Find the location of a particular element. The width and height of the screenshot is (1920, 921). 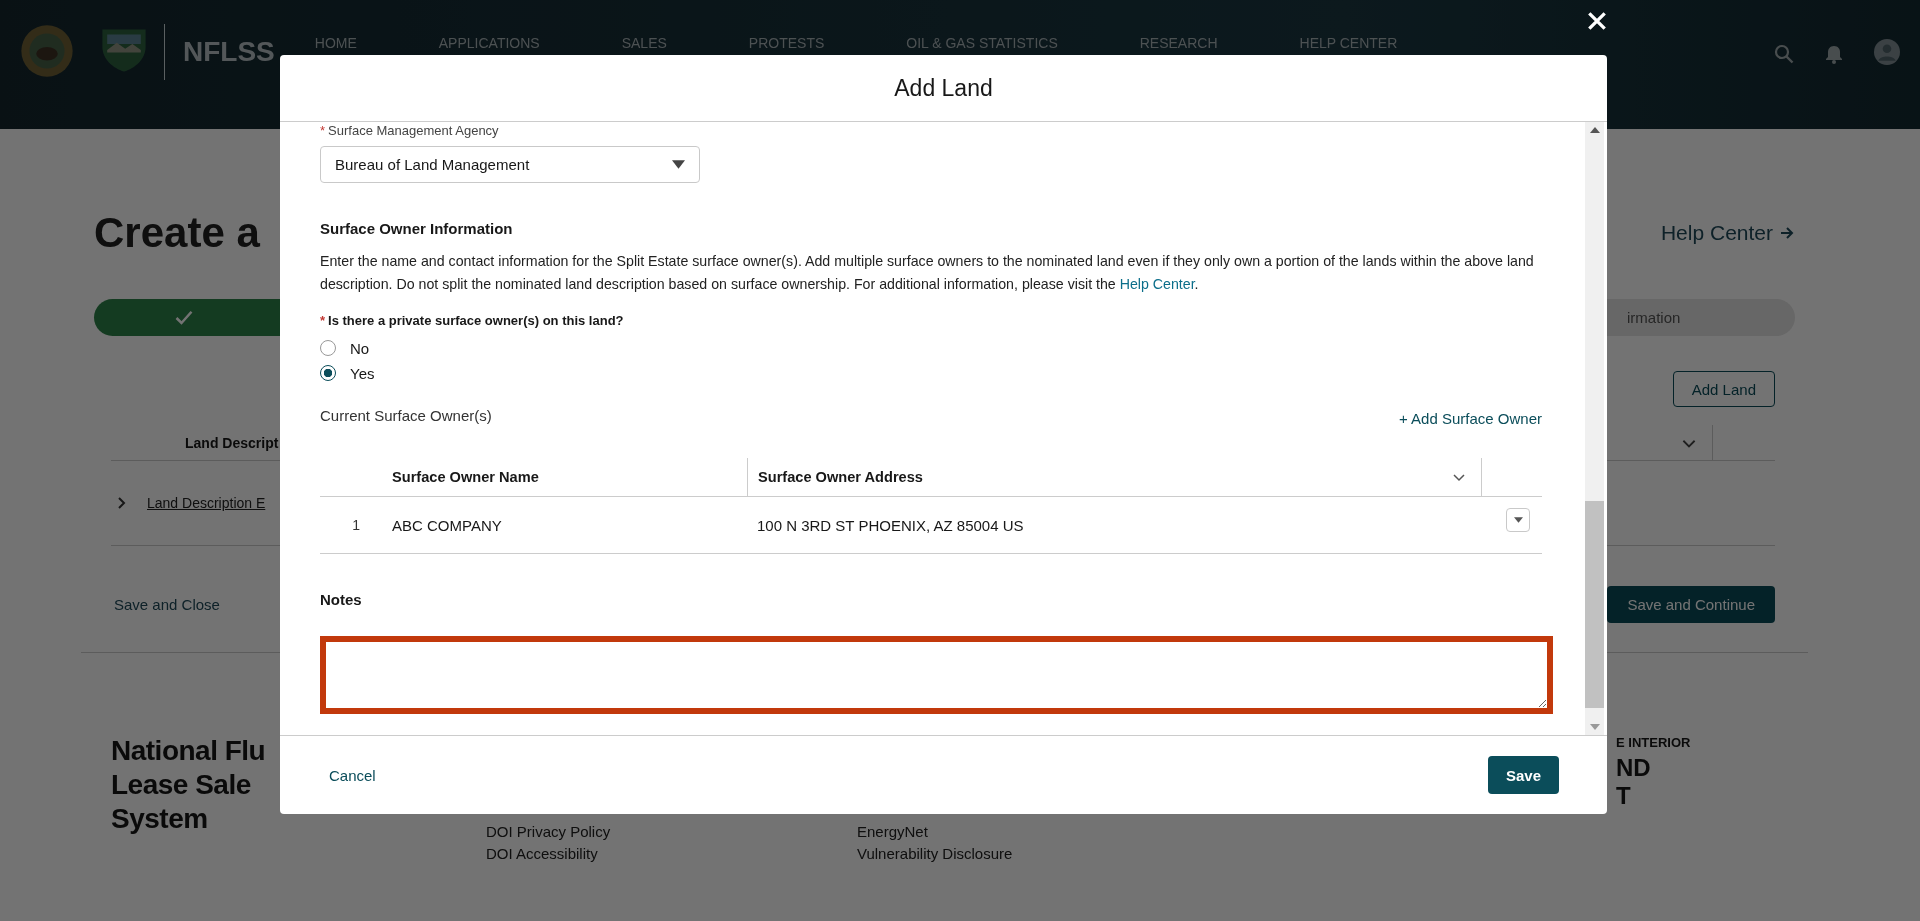

table-cell-text: 100 N 3RD ST PHOENIX, AZ 85004 US is located at coordinates (890, 525).